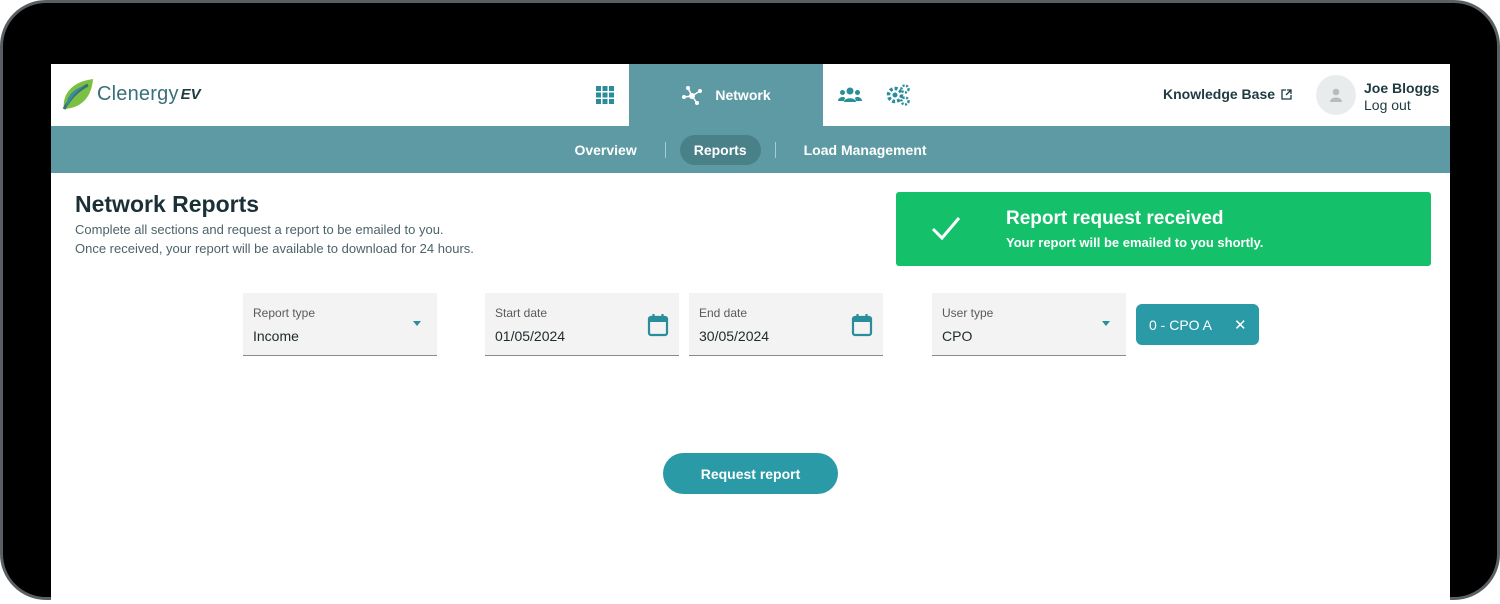 This screenshot has height=604, width=1500. Describe the element at coordinates (750, 473) in the screenshot. I see `request-report-button: Request report` at that location.